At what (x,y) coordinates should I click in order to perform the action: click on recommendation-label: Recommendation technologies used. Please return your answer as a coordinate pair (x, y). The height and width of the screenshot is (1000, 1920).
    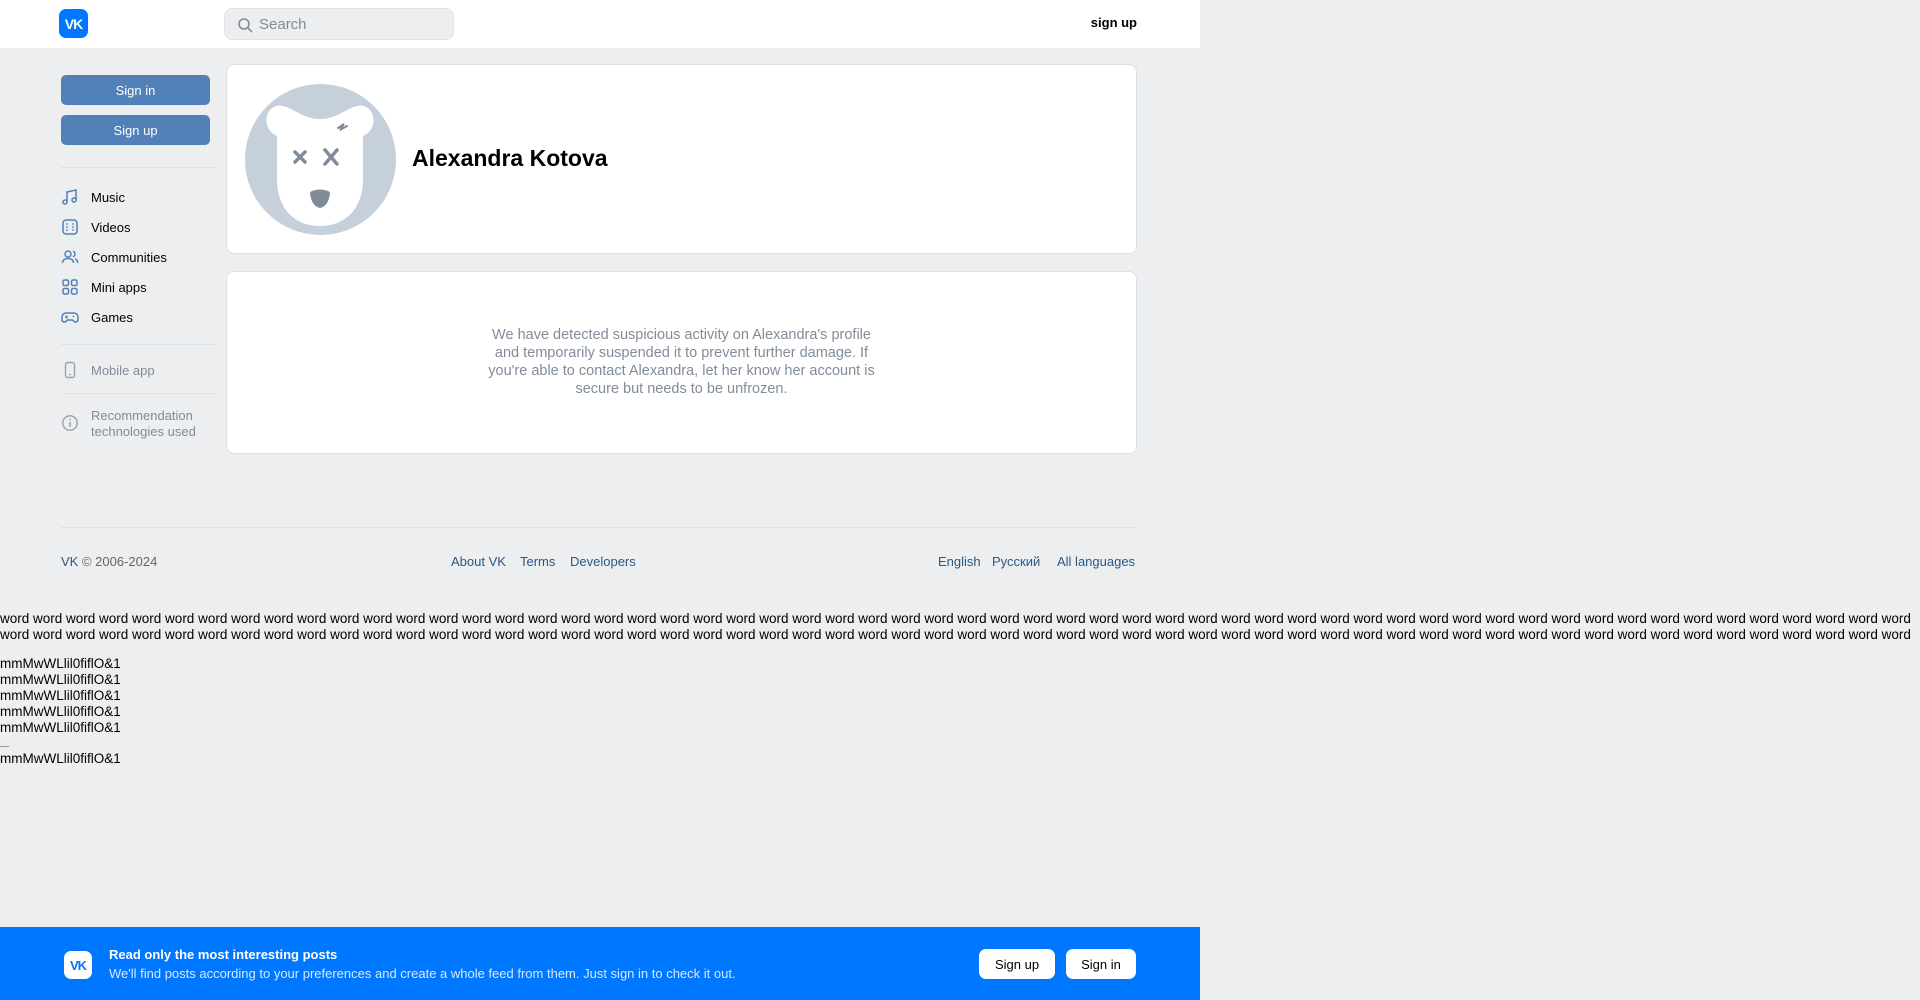
    Looking at the image, I should click on (143, 423).